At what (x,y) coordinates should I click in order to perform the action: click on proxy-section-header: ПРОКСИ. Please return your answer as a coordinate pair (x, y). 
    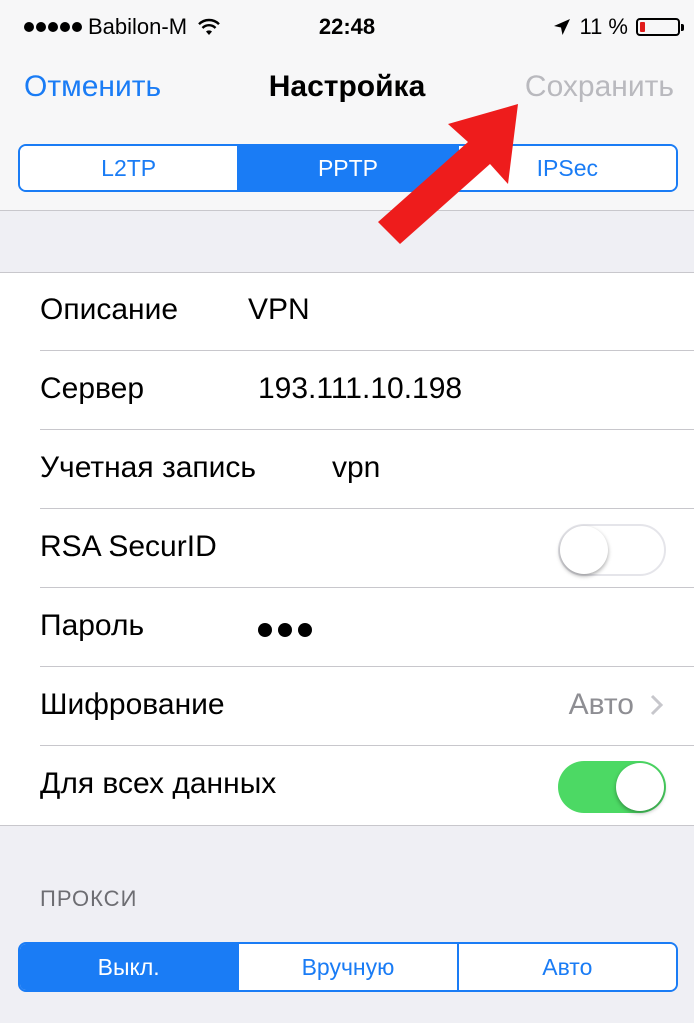
    Looking at the image, I should click on (89, 898).